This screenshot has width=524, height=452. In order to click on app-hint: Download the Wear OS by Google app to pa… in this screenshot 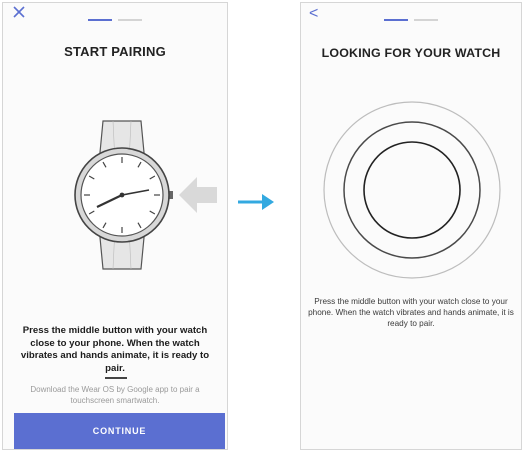, I will do `click(115, 395)`.